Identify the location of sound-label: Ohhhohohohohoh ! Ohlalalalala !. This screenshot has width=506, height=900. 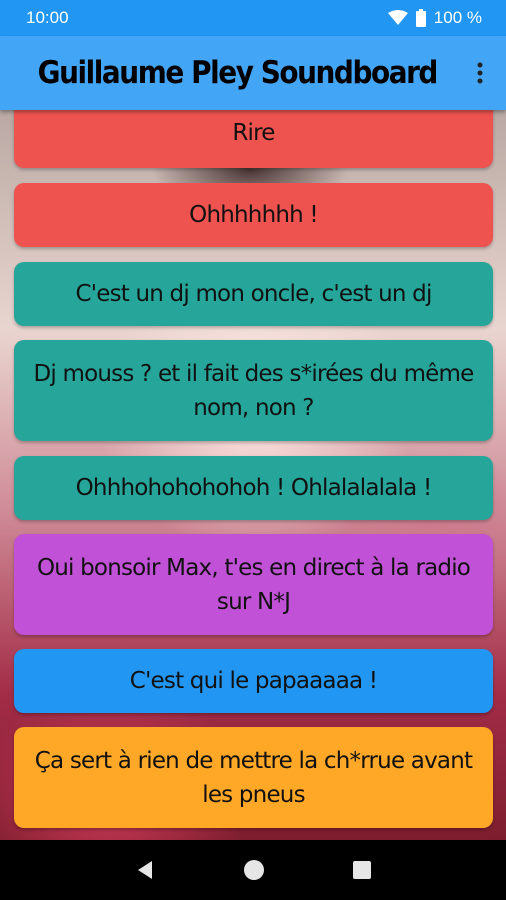
(254, 488).